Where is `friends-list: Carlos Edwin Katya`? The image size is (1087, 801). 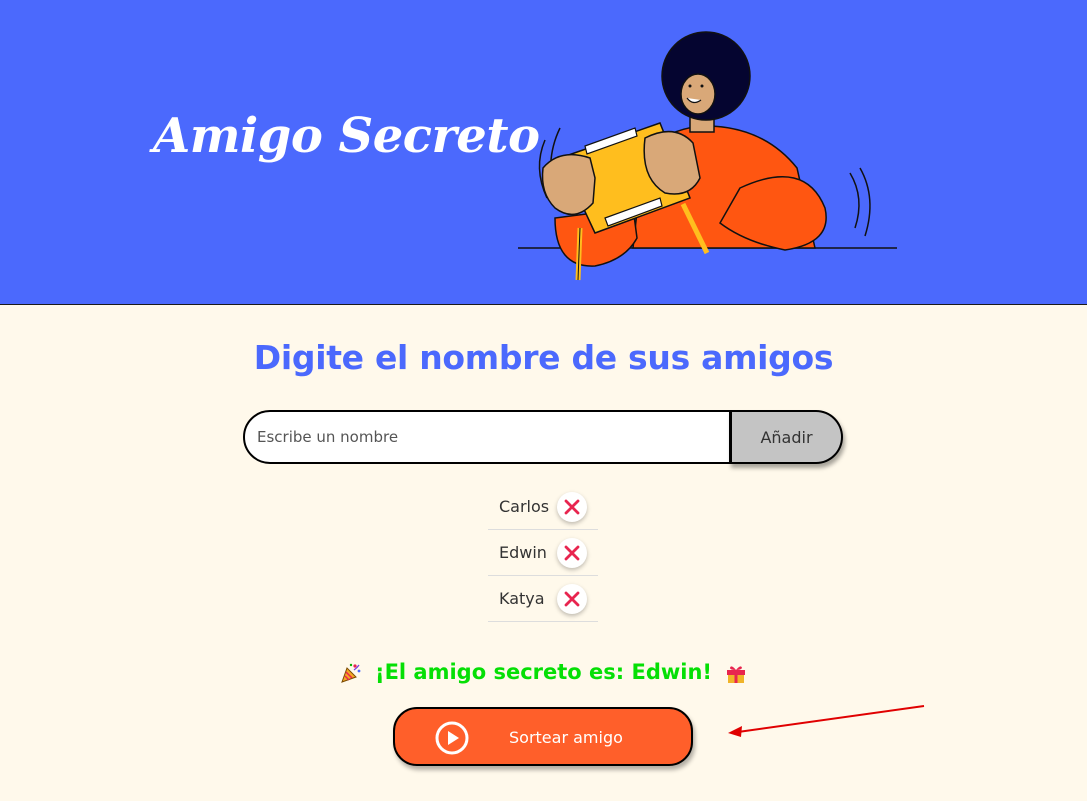 friends-list: Carlos Edwin Katya is located at coordinates (543, 553).